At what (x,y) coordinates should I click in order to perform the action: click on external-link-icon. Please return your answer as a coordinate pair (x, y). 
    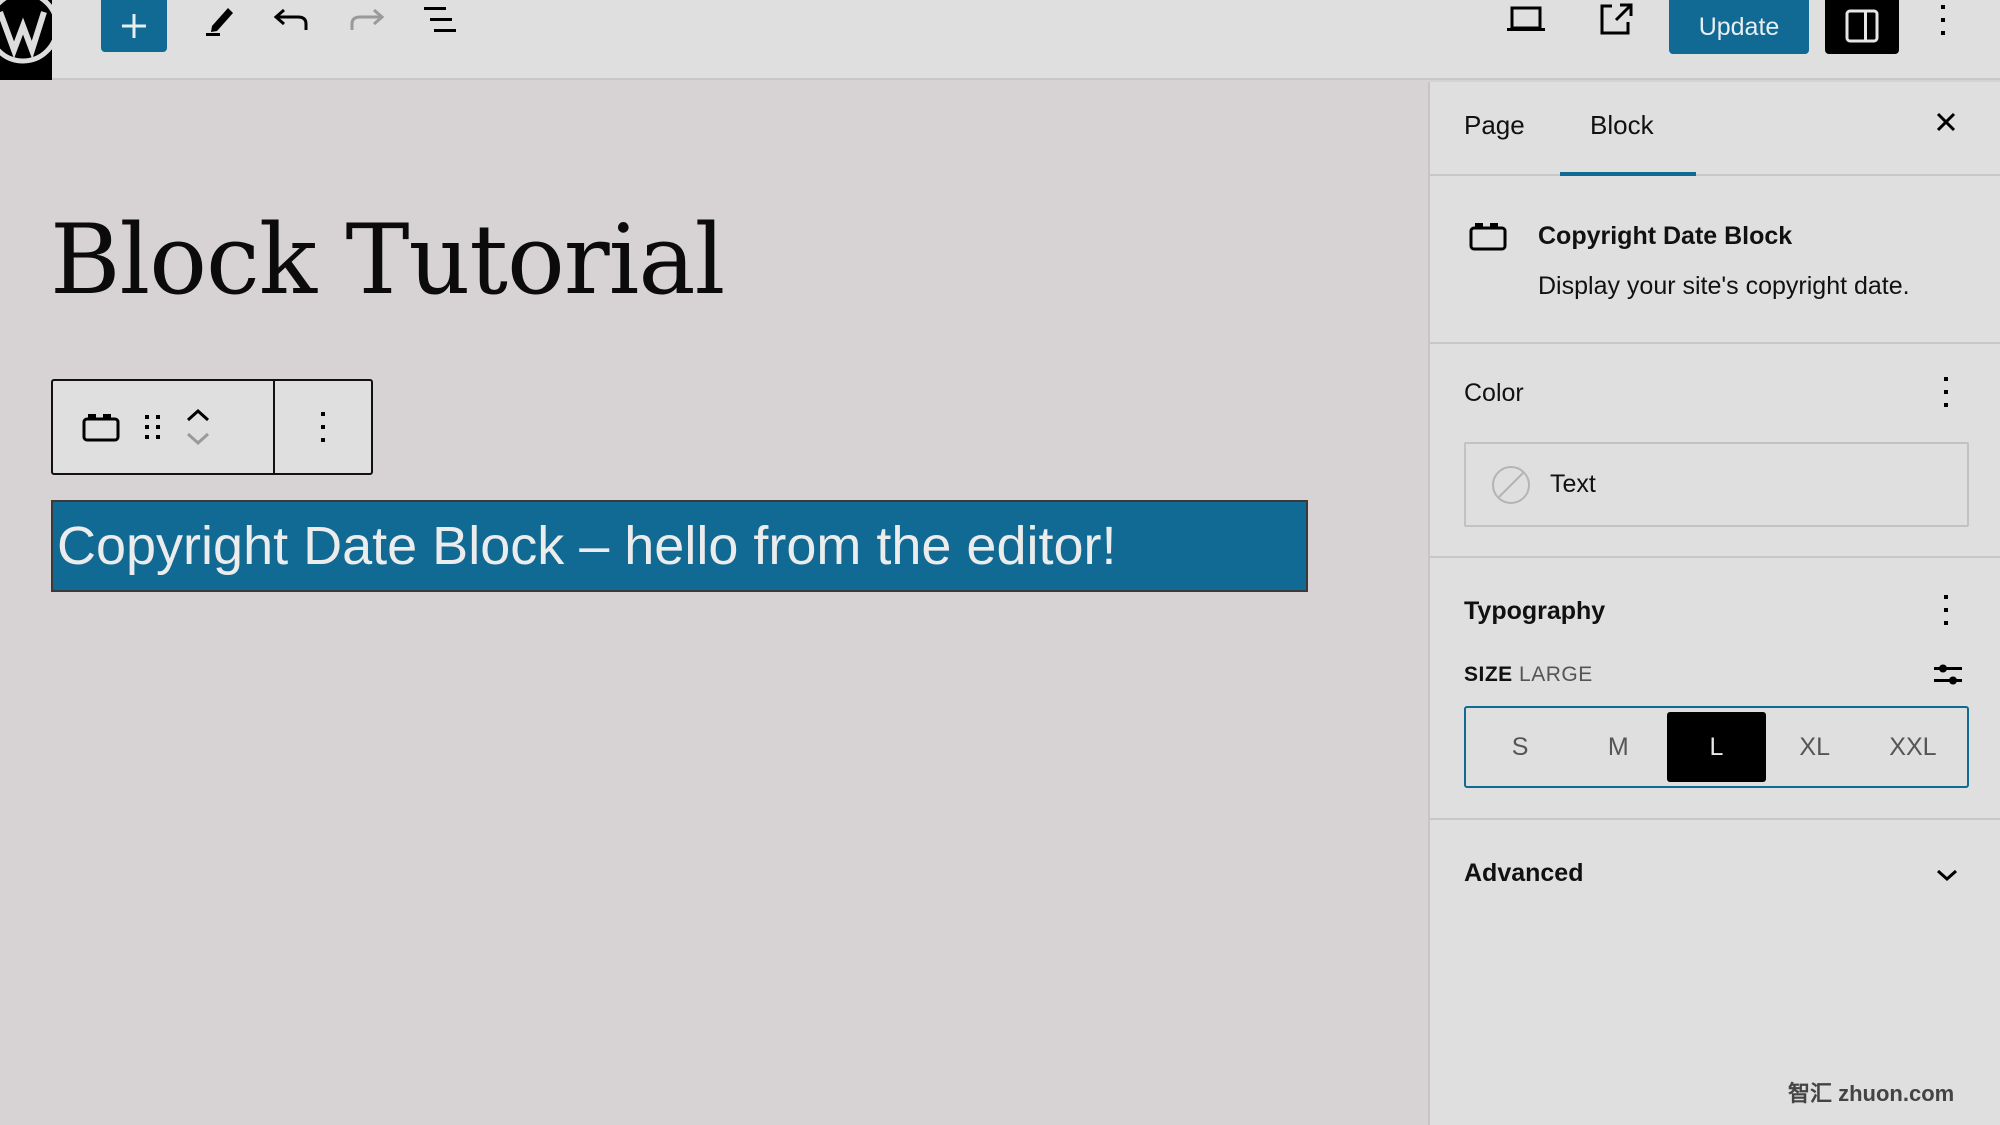
    Looking at the image, I should click on (1616, 19).